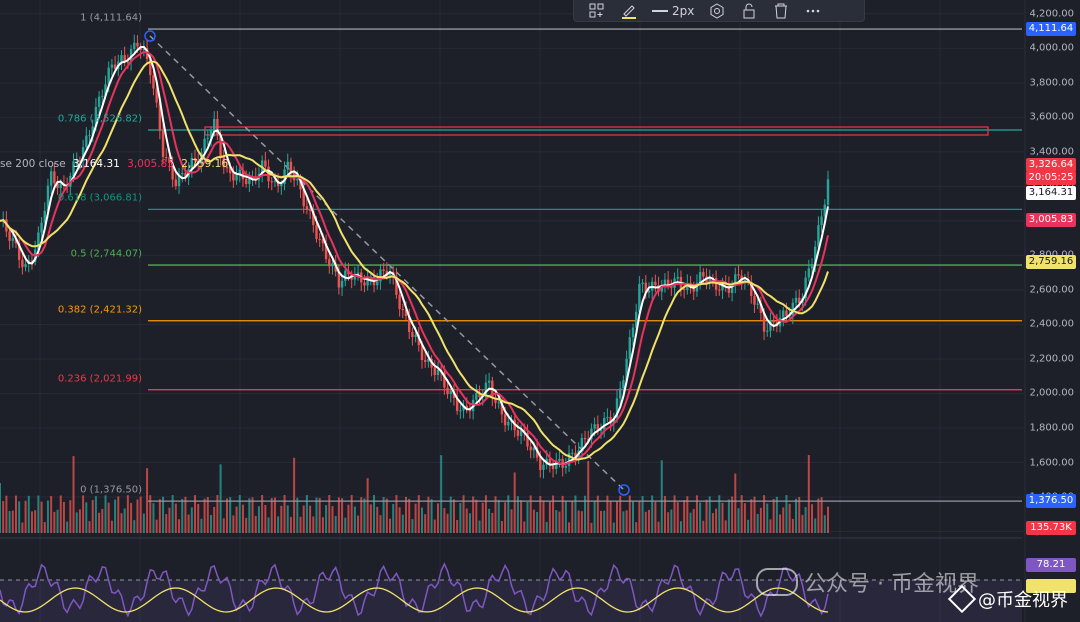 The image size is (1080, 622). What do you see at coordinates (749, 11) in the screenshot?
I see `lock-icon` at bounding box center [749, 11].